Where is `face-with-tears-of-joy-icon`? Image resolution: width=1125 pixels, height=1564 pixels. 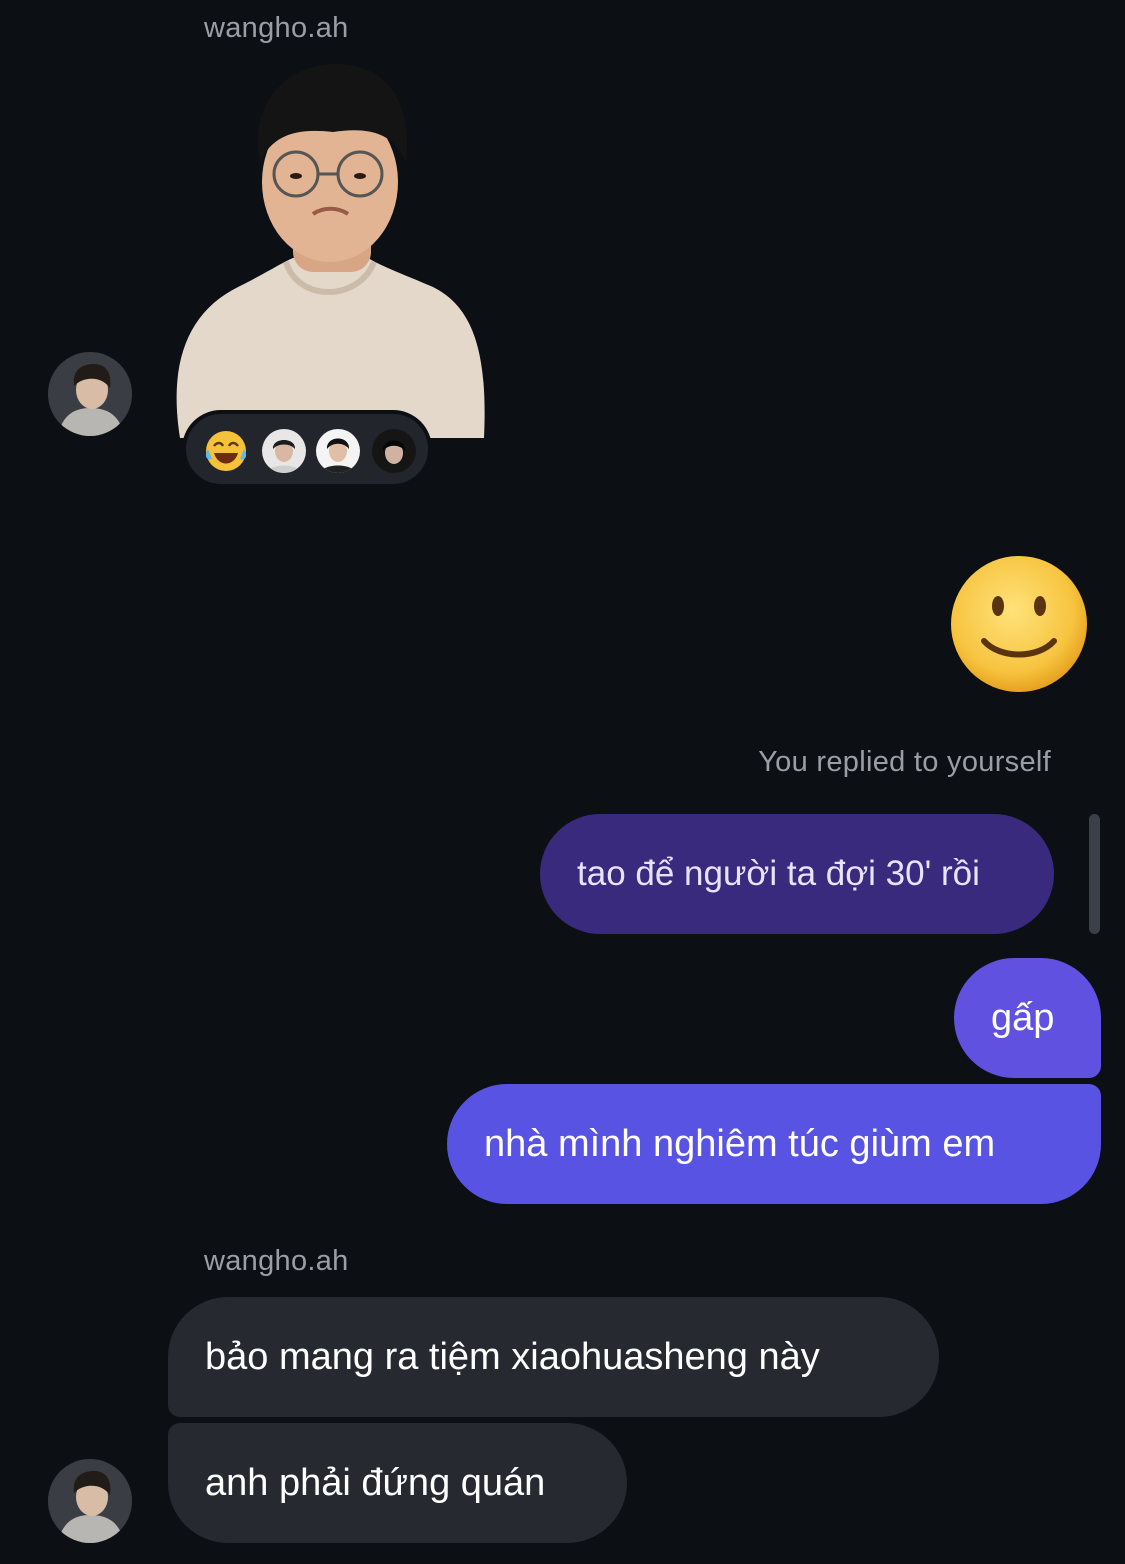 face-with-tears-of-joy-icon is located at coordinates (226, 451).